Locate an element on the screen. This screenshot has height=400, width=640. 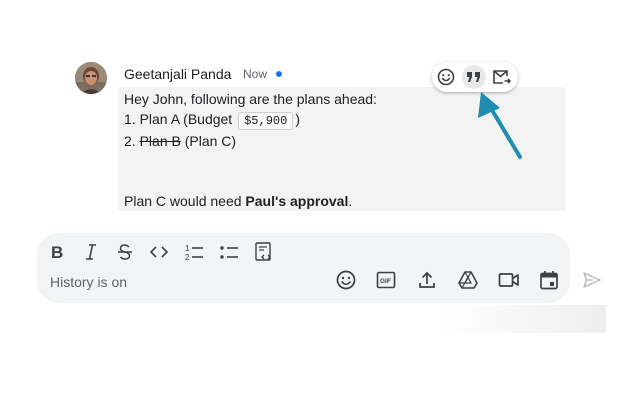
upload-button is located at coordinates (427, 280).